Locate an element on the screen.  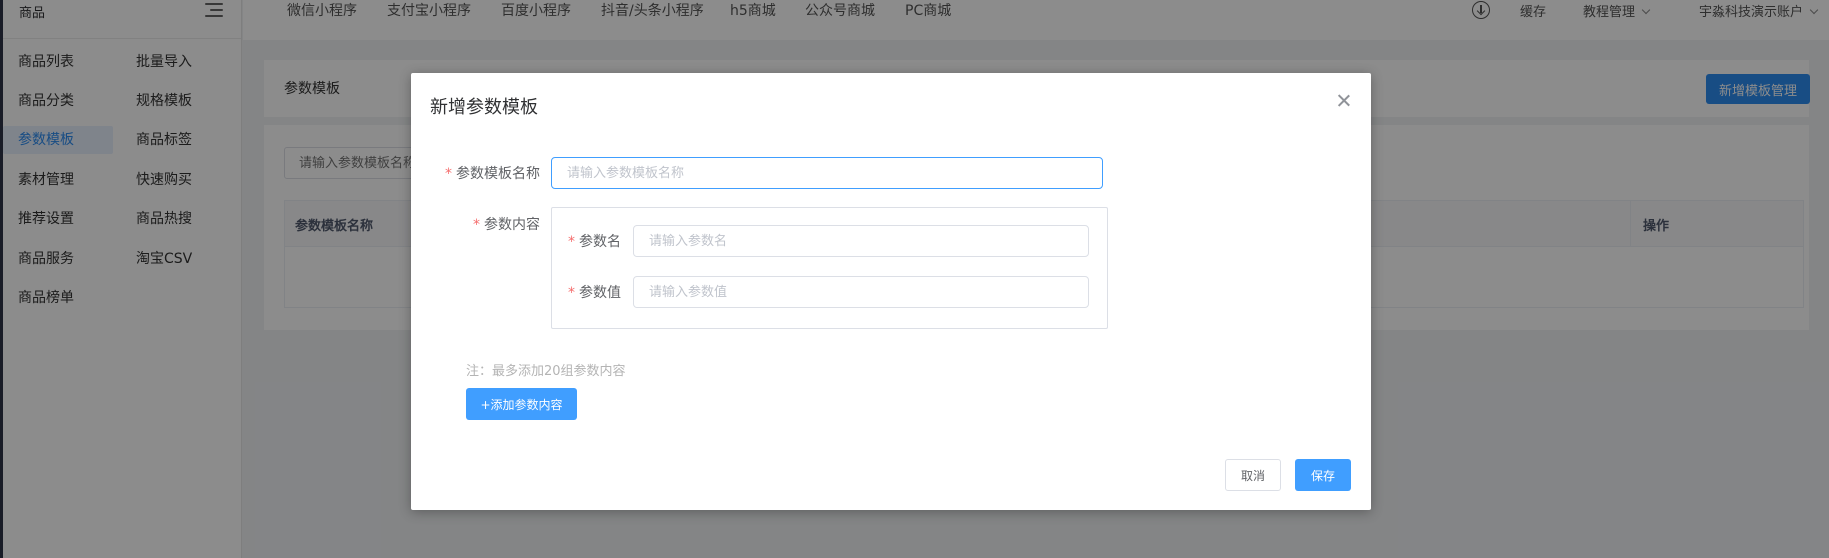
param-content-label-text: 参数内容 is located at coordinates (512, 225).